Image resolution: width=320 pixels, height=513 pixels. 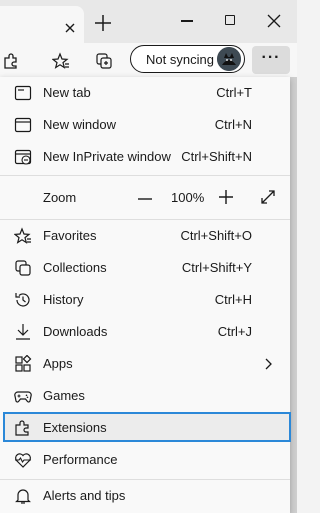 I want to click on zoom-out-icon, so click(x=145, y=199).